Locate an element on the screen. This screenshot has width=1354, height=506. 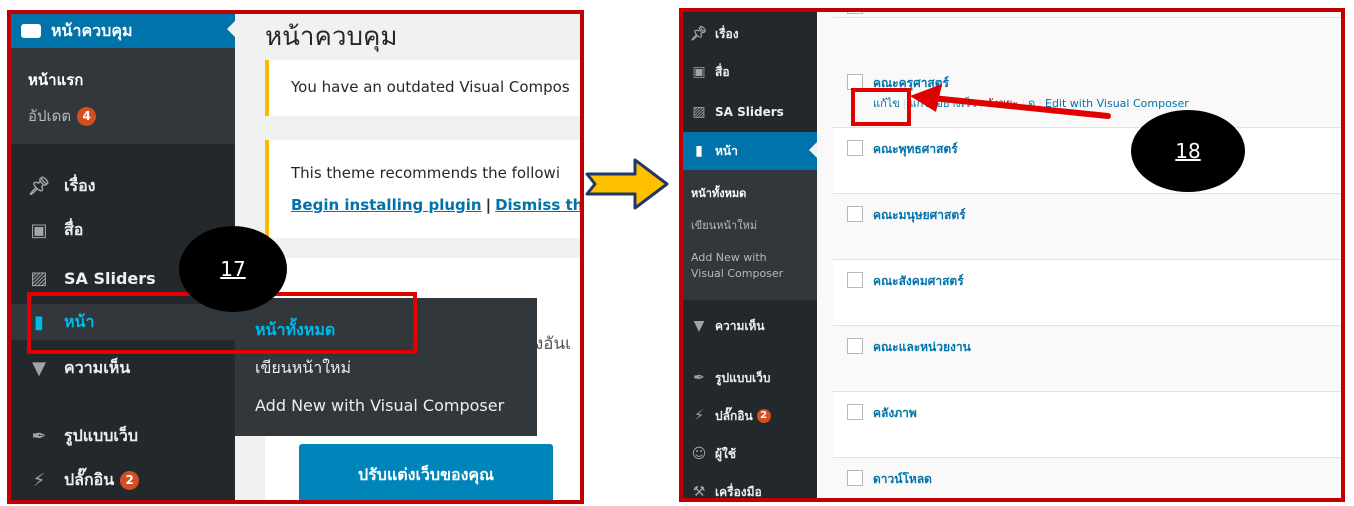
customize-site-button: ปรับแต่งเว็บของคุณ is located at coordinates (426, 472).